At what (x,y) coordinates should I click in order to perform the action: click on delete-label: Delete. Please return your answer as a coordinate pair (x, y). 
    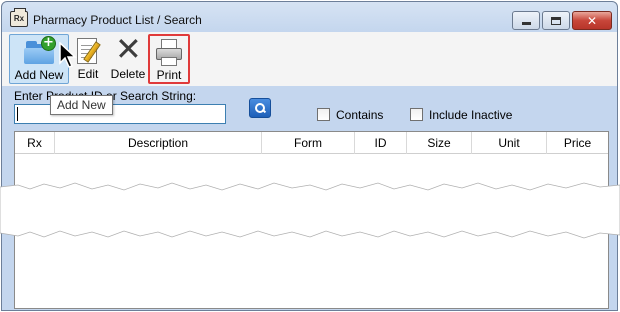
    Looking at the image, I should click on (128, 74).